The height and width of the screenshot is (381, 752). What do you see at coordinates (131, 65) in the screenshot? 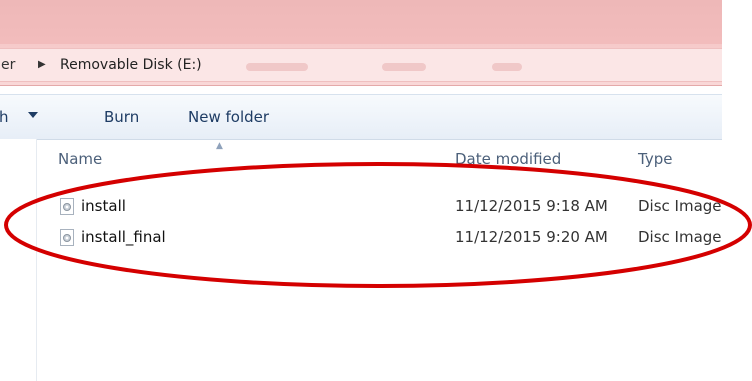
I see `breadcrumb-current: Removable Disk (E:)` at bounding box center [131, 65].